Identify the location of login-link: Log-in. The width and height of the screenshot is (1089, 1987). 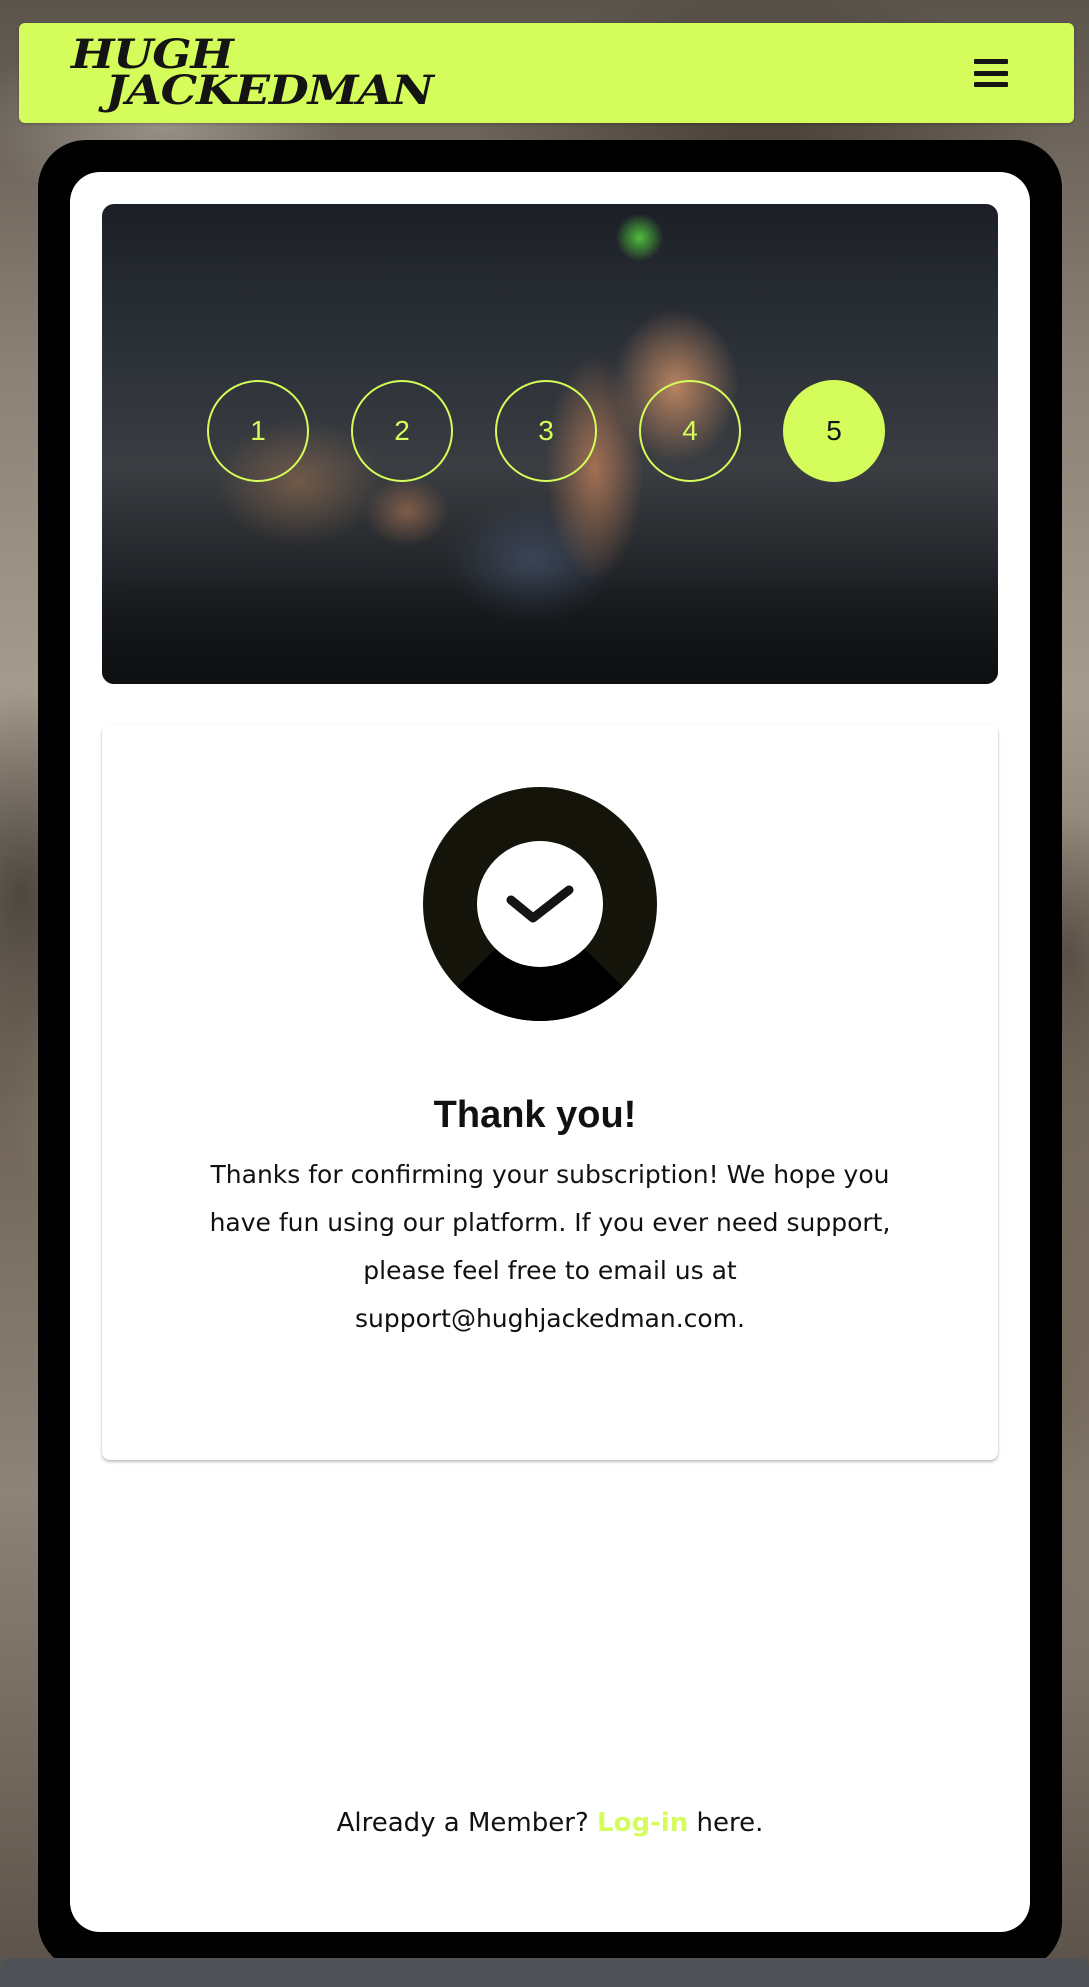
(642, 1823).